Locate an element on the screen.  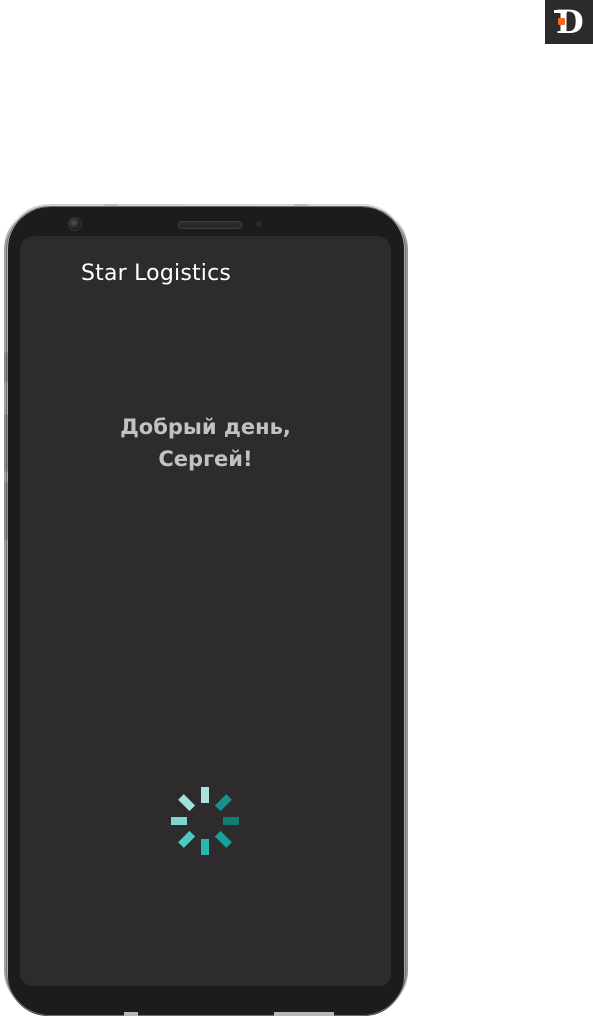
front-camera-icon is located at coordinates (75, 224).